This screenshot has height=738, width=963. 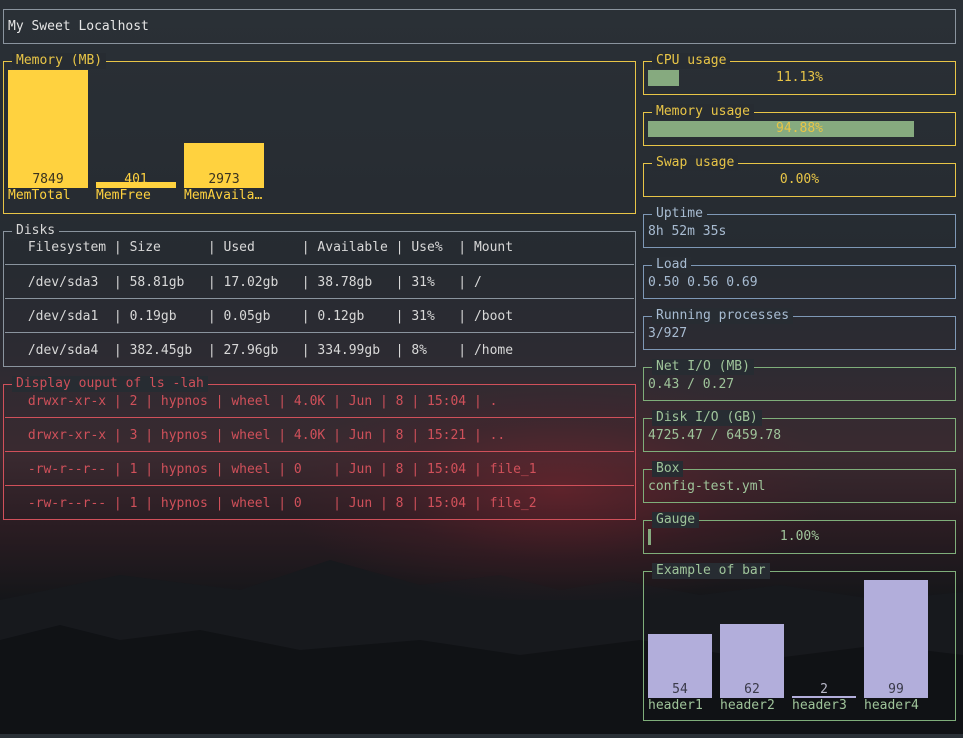 What do you see at coordinates (479, 26) in the screenshot?
I see `header-panel: My Sweet Localhost` at bounding box center [479, 26].